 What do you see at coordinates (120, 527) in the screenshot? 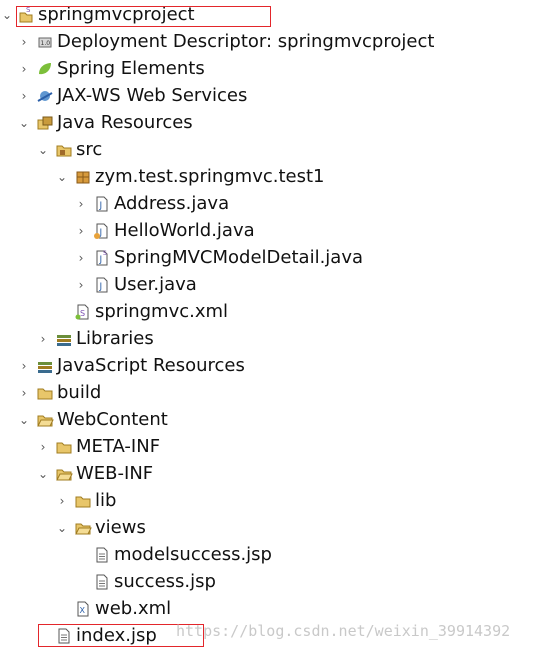
I see `tree-item-label: views` at bounding box center [120, 527].